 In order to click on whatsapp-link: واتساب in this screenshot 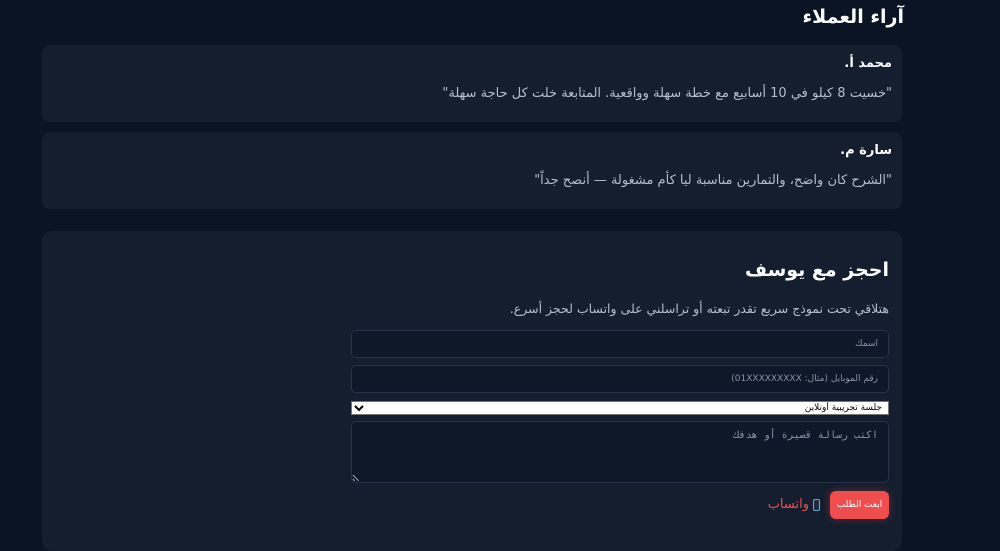, I will do `click(794, 504)`.